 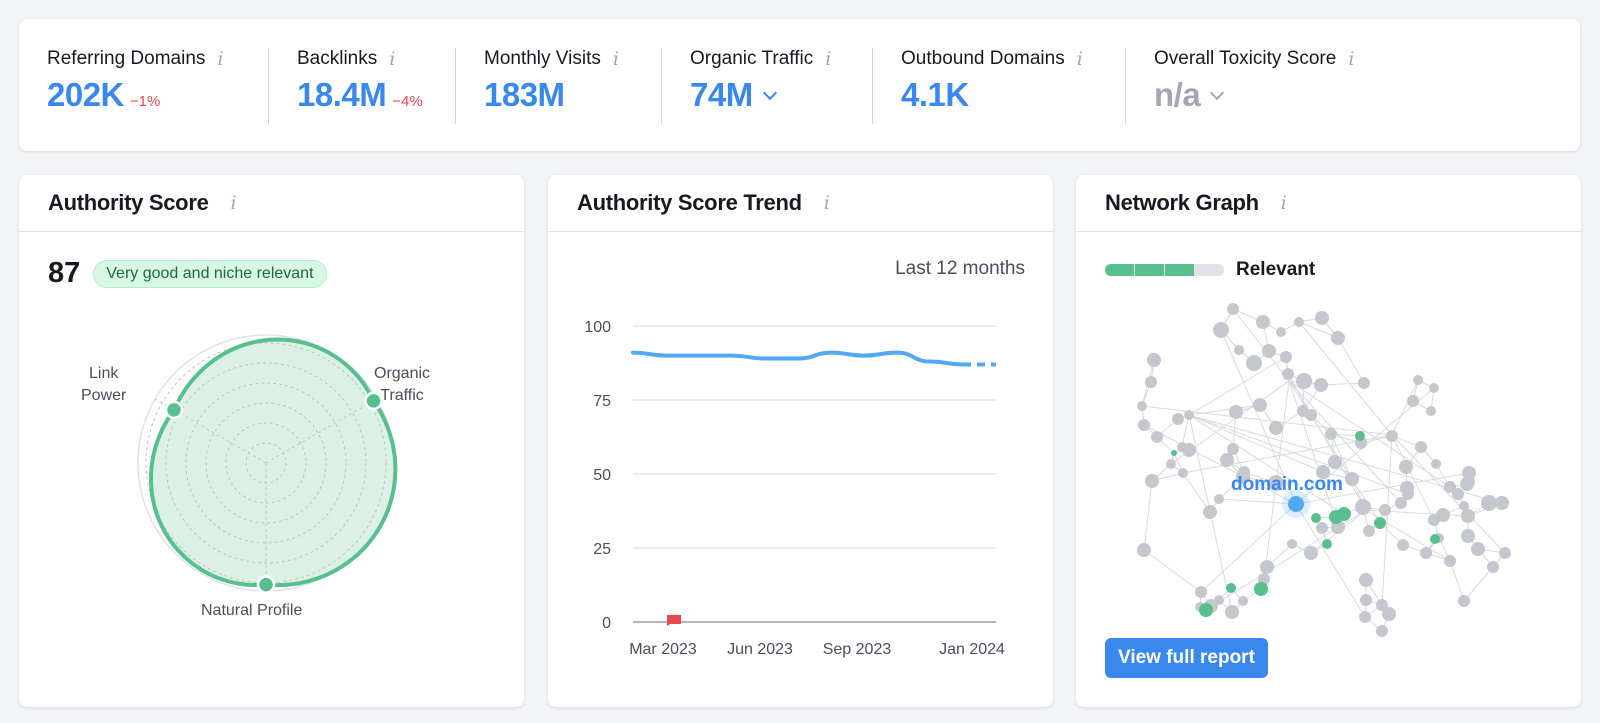 What do you see at coordinates (1186, 658) in the screenshot?
I see `view-full-report-button: View full report` at bounding box center [1186, 658].